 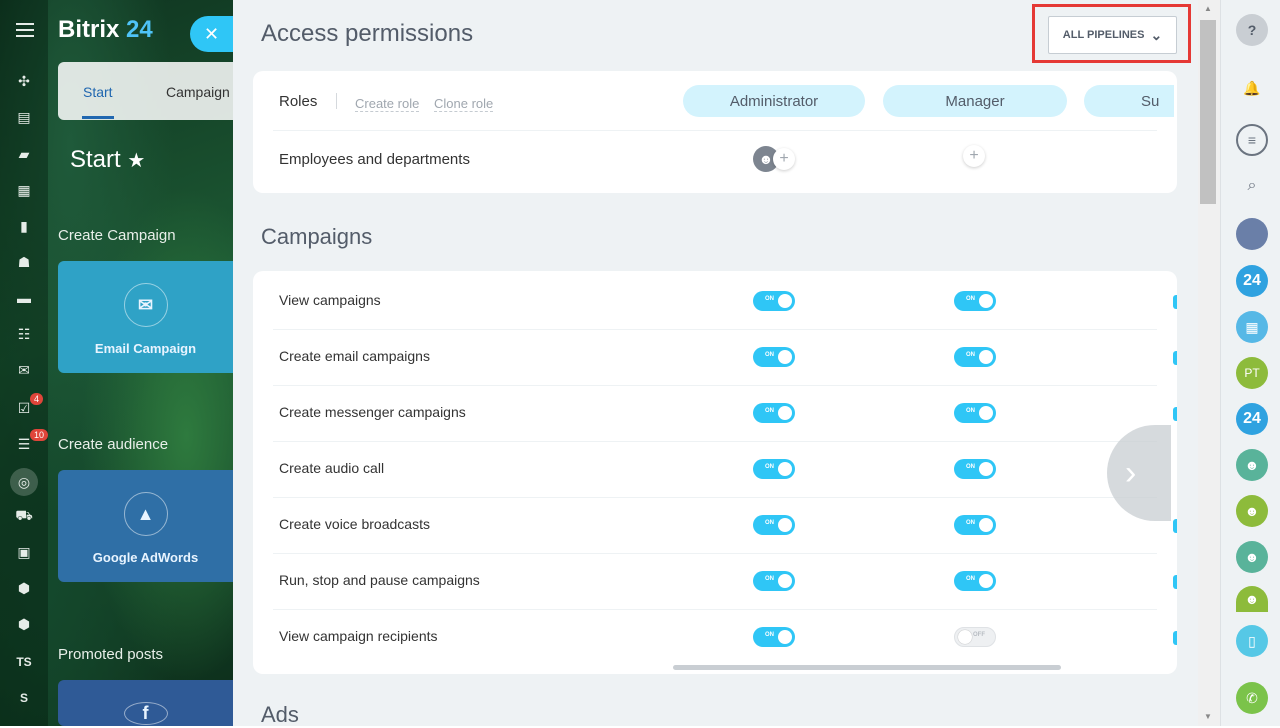 I want to click on close-slider-button: ✕, so click(x=212, y=34).